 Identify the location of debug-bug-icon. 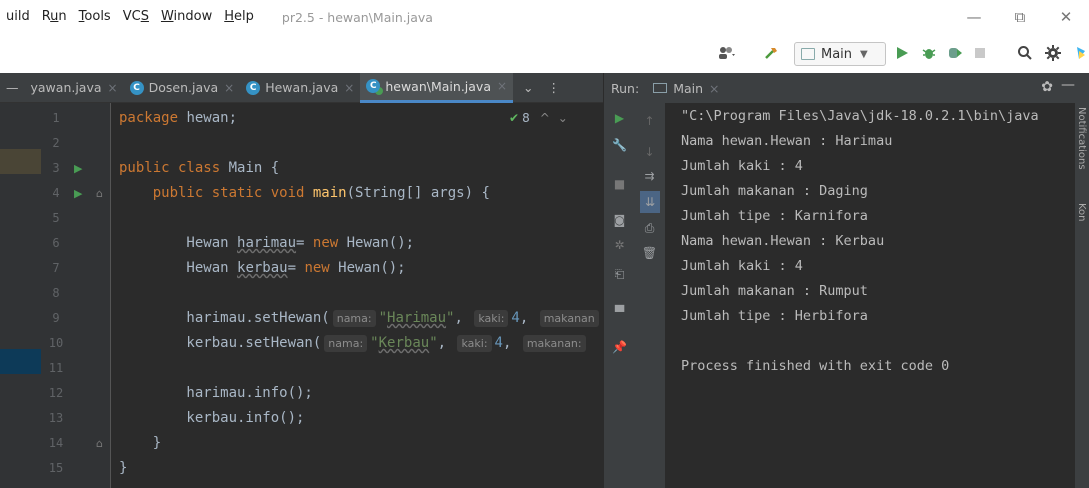
(929, 53).